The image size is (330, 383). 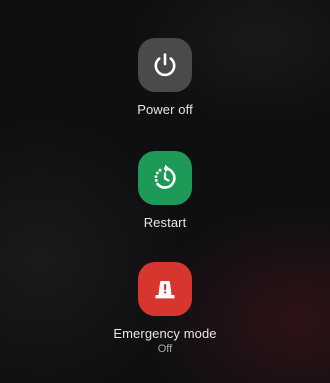 I want to click on restart-button, so click(x=165, y=178).